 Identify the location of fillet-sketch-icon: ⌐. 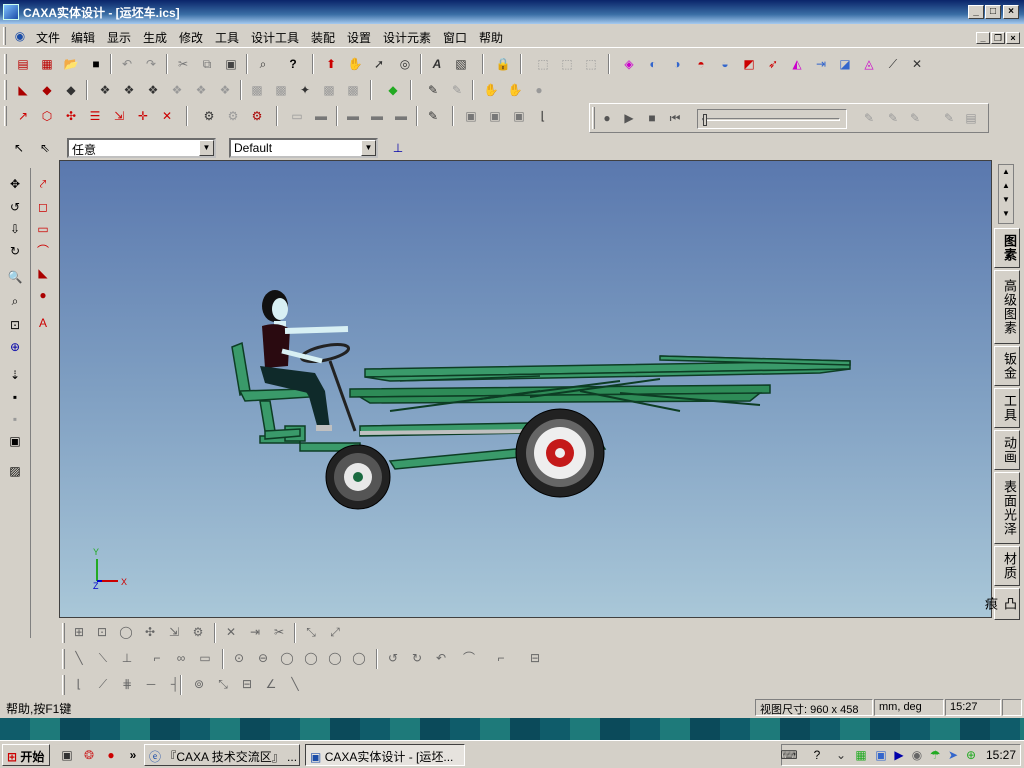
(501, 658).